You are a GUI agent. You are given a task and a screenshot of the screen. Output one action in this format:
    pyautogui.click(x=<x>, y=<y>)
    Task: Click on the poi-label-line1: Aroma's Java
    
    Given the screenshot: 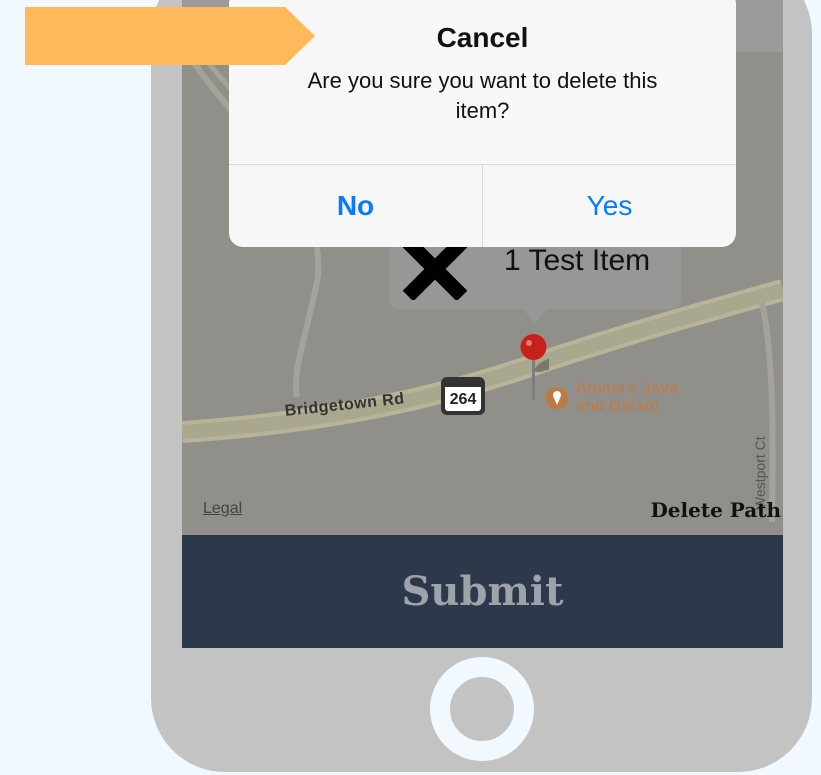 What is the action you would take?
    pyautogui.click(x=627, y=388)
    